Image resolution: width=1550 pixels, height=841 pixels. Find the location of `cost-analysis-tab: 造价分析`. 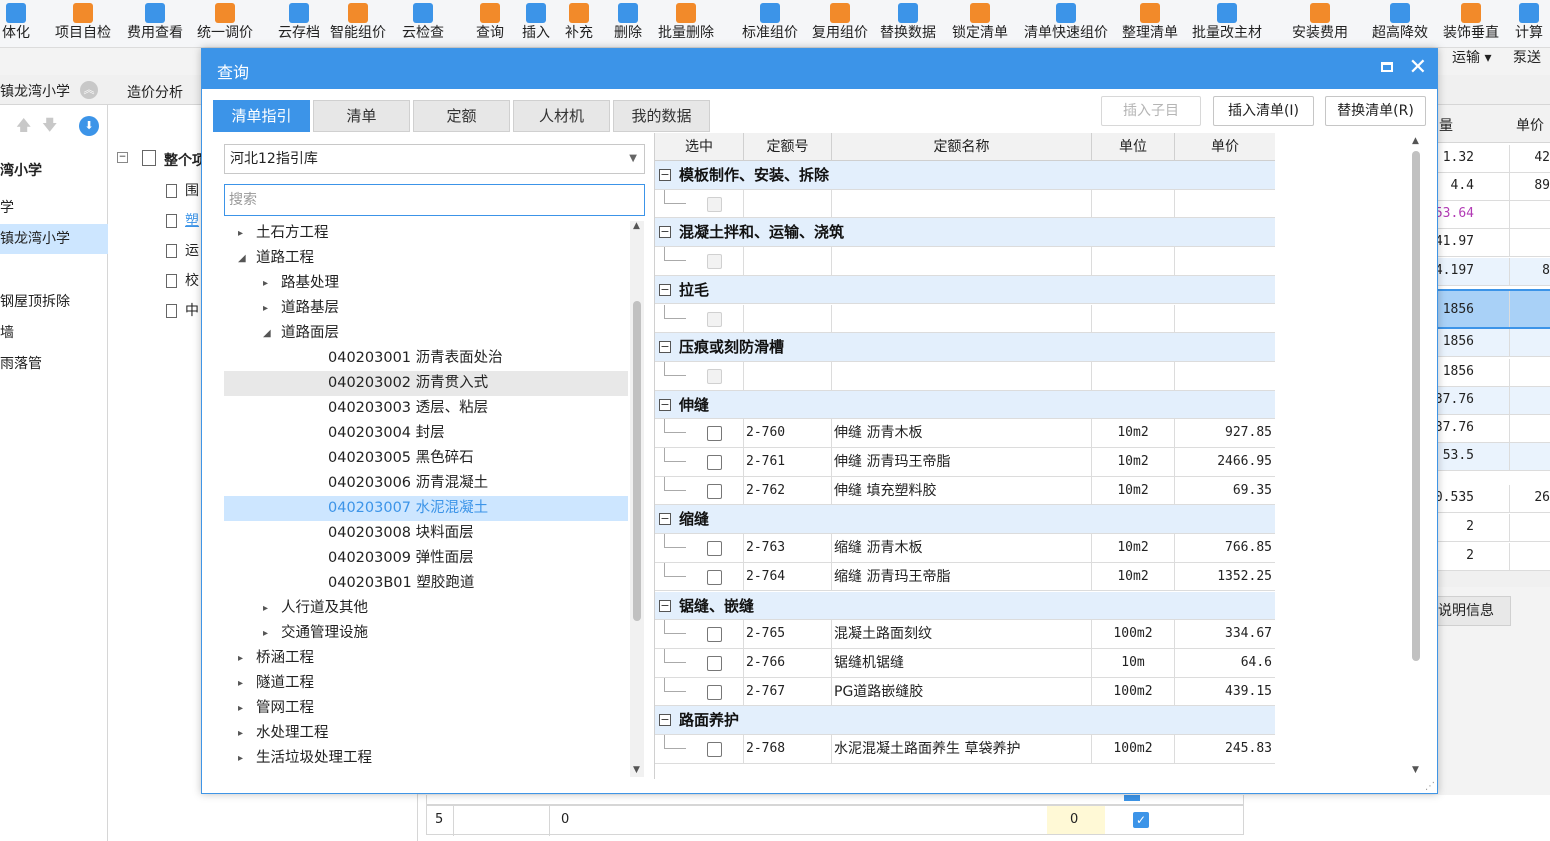

cost-analysis-tab: 造价分析 is located at coordinates (155, 92).